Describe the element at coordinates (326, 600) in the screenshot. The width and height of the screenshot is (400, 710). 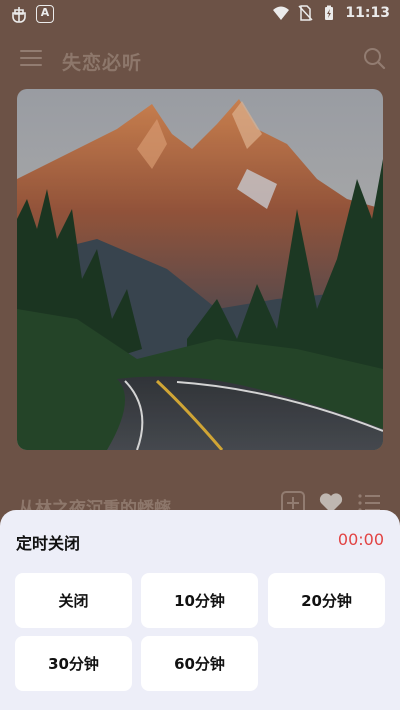
I see `timer-option-20min: 20分钟` at that location.